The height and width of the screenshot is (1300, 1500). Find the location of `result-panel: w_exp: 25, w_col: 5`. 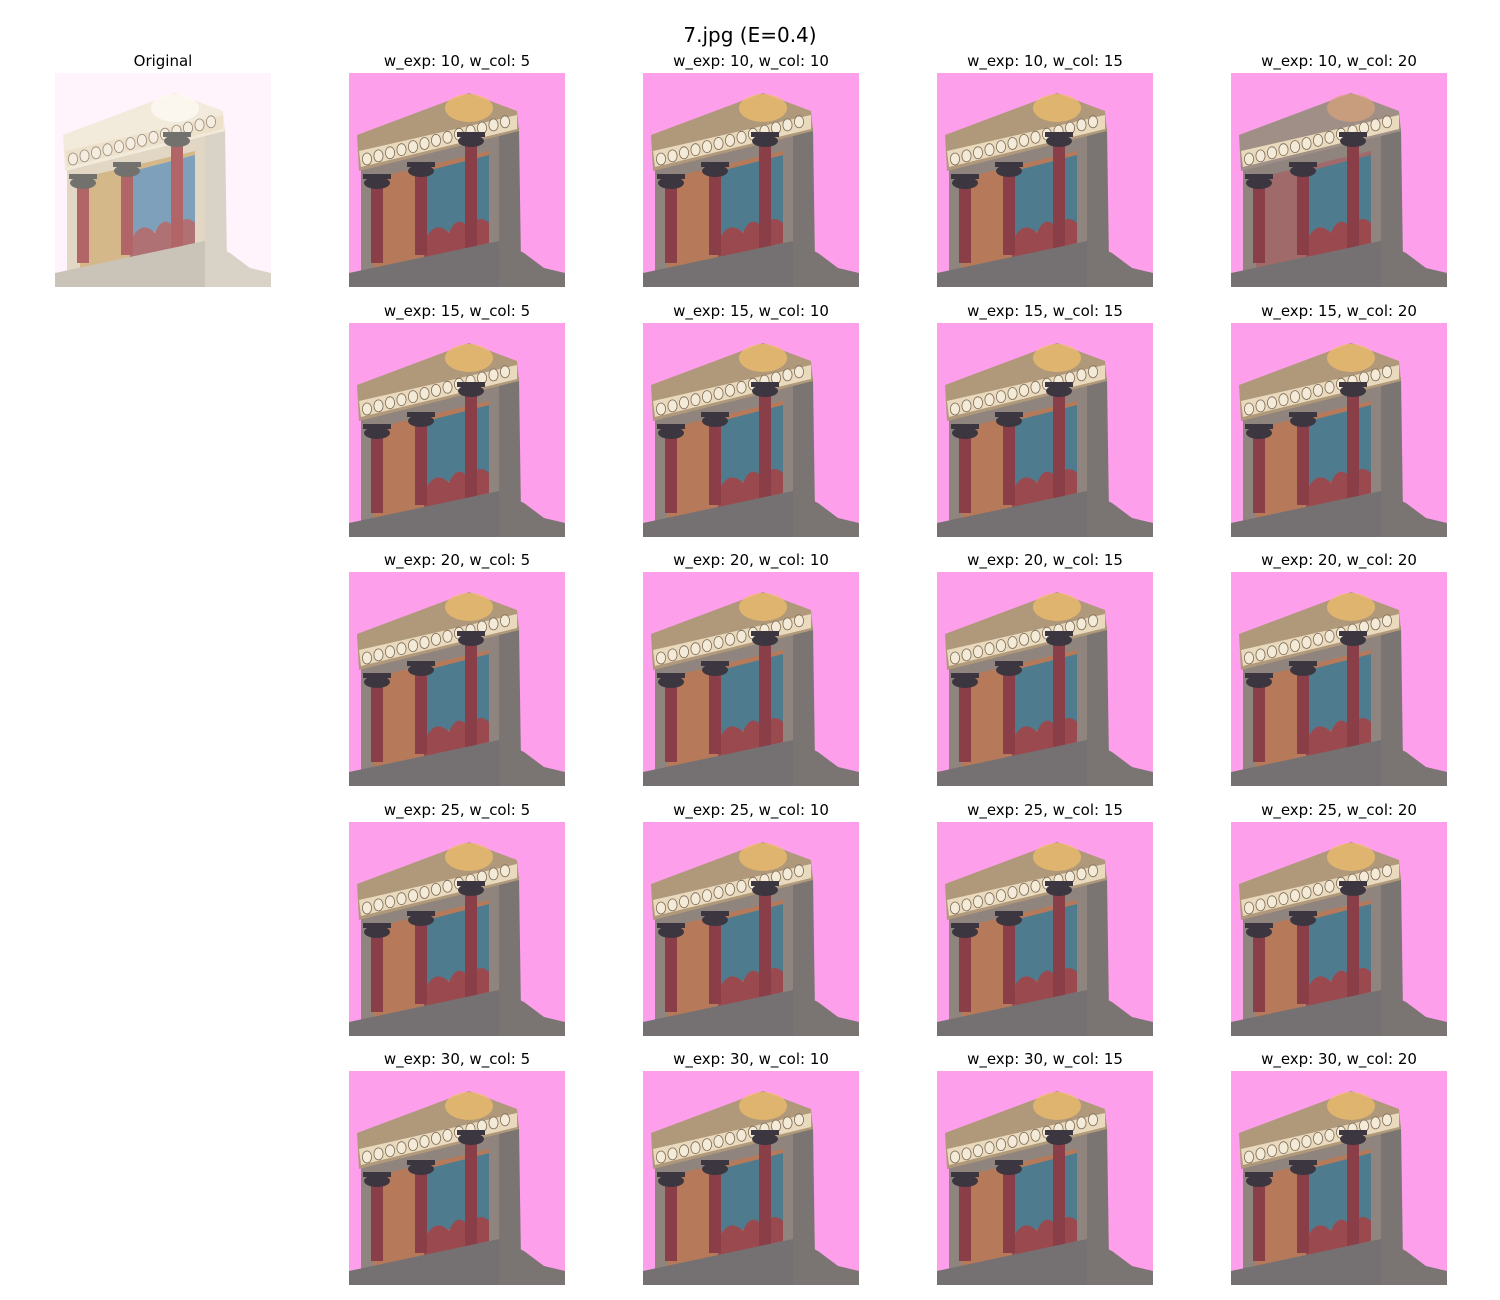

result-panel: w_exp: 25, w_col: 5 is located at coordinates (457, 918).